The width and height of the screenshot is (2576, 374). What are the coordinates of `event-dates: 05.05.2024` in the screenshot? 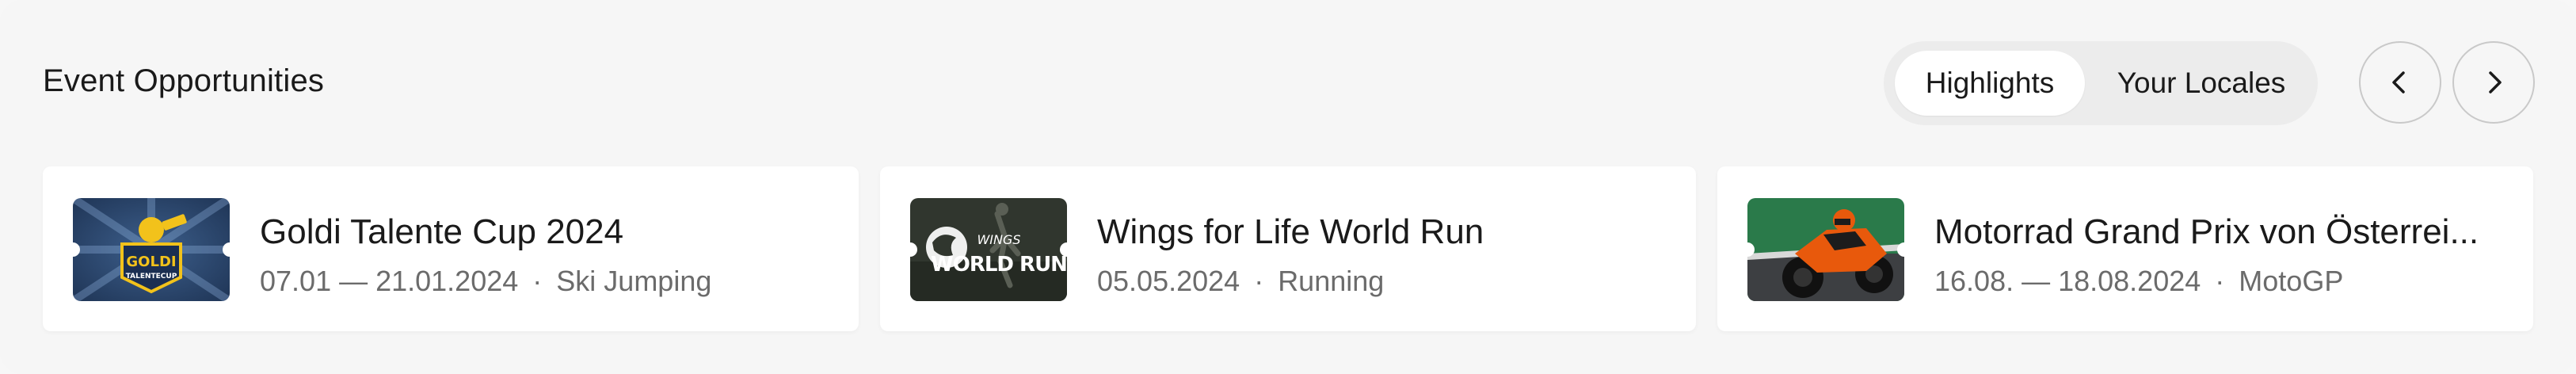 It's located at (1168, 281).